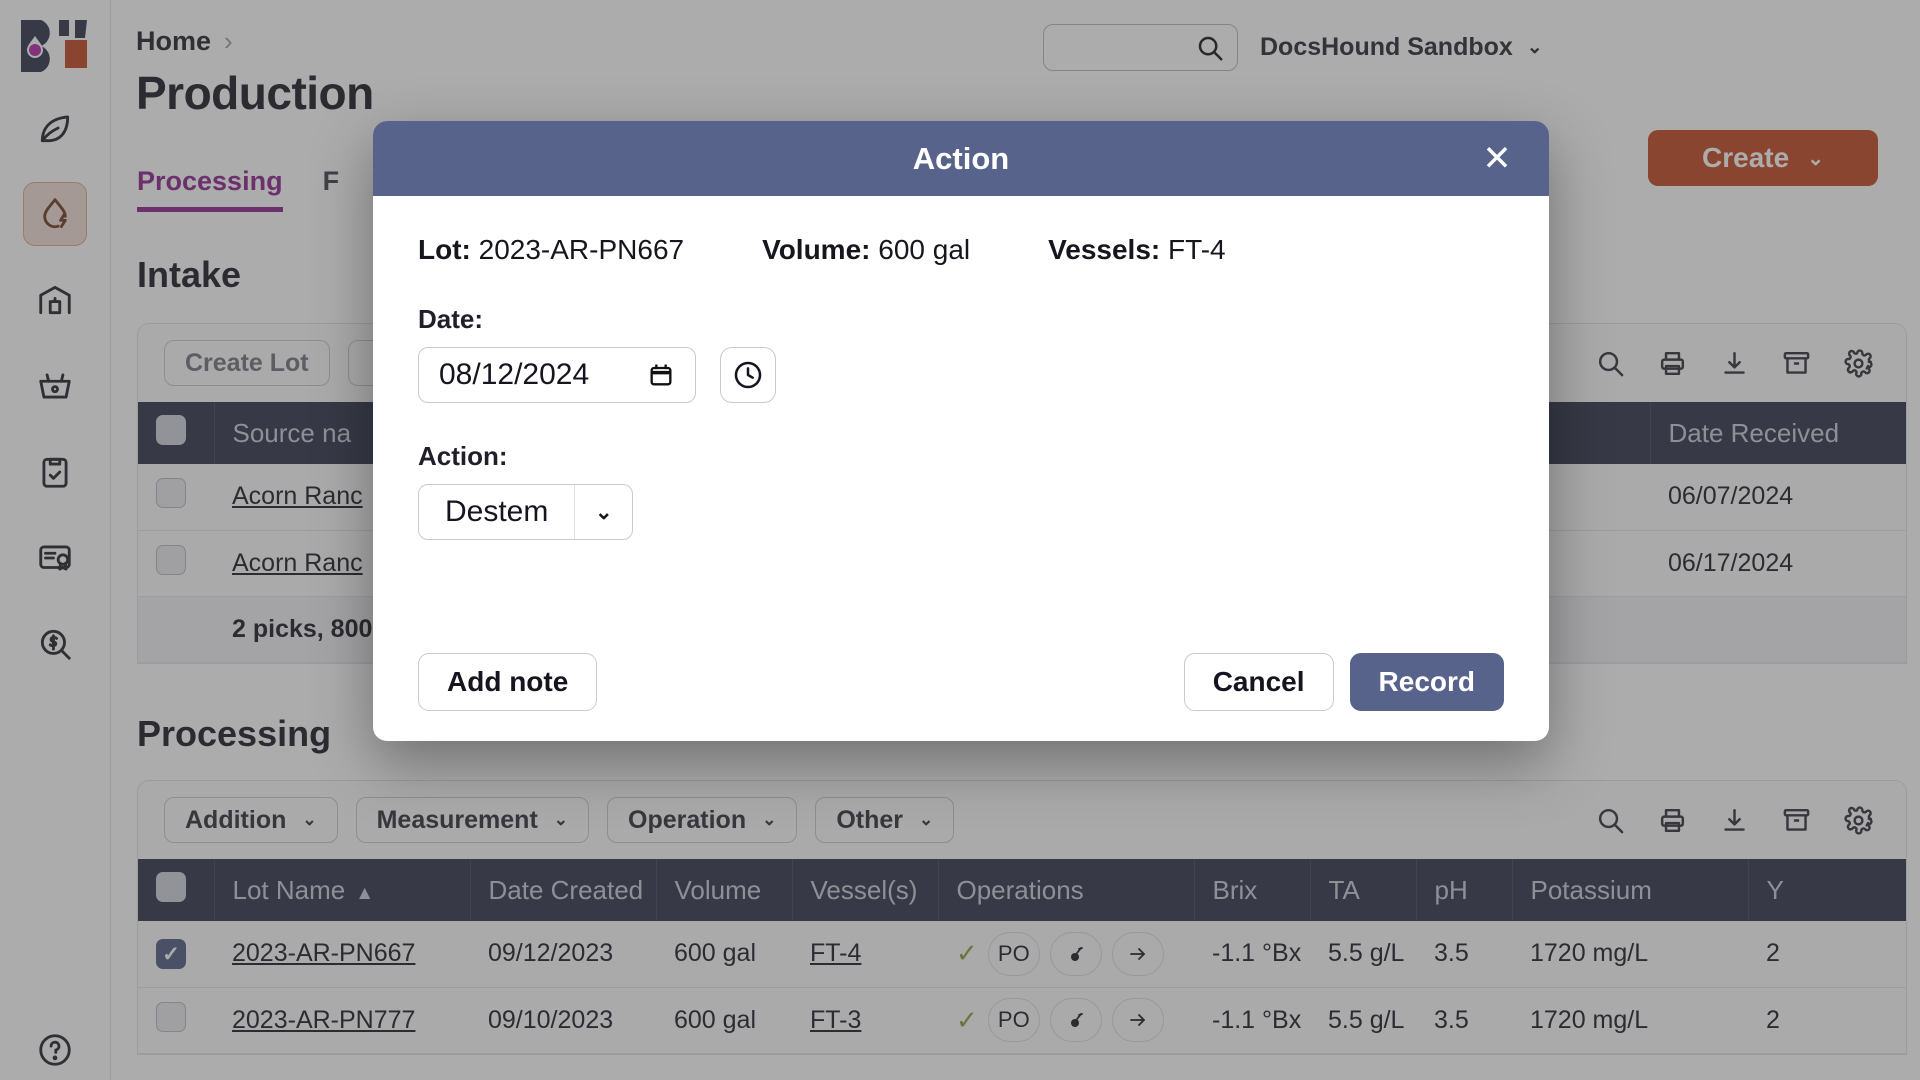  What do you see at coordinates (472, 820) in the screenshot?
I see `filter-measurement: Measurement ⌄` at bounding box center [472, 820].